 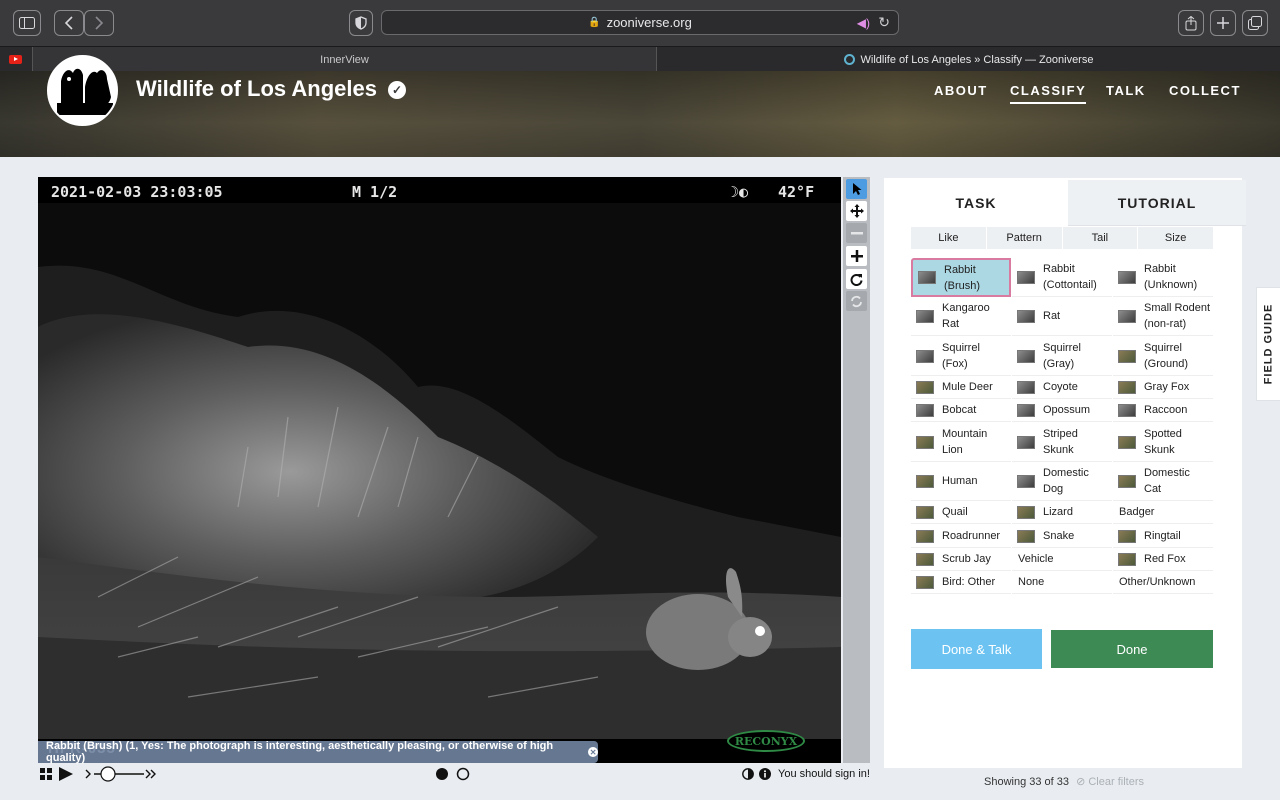 I want to click on choice-vehicle: Vehicle, so click(x=1062, y=559).